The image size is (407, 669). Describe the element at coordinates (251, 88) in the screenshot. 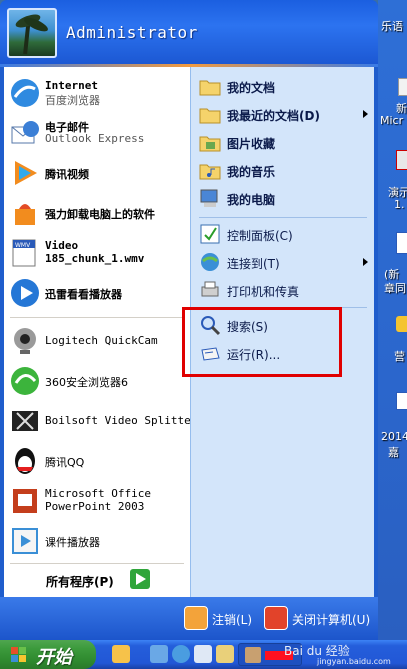

I see `place-label: 我的文档` at that location.